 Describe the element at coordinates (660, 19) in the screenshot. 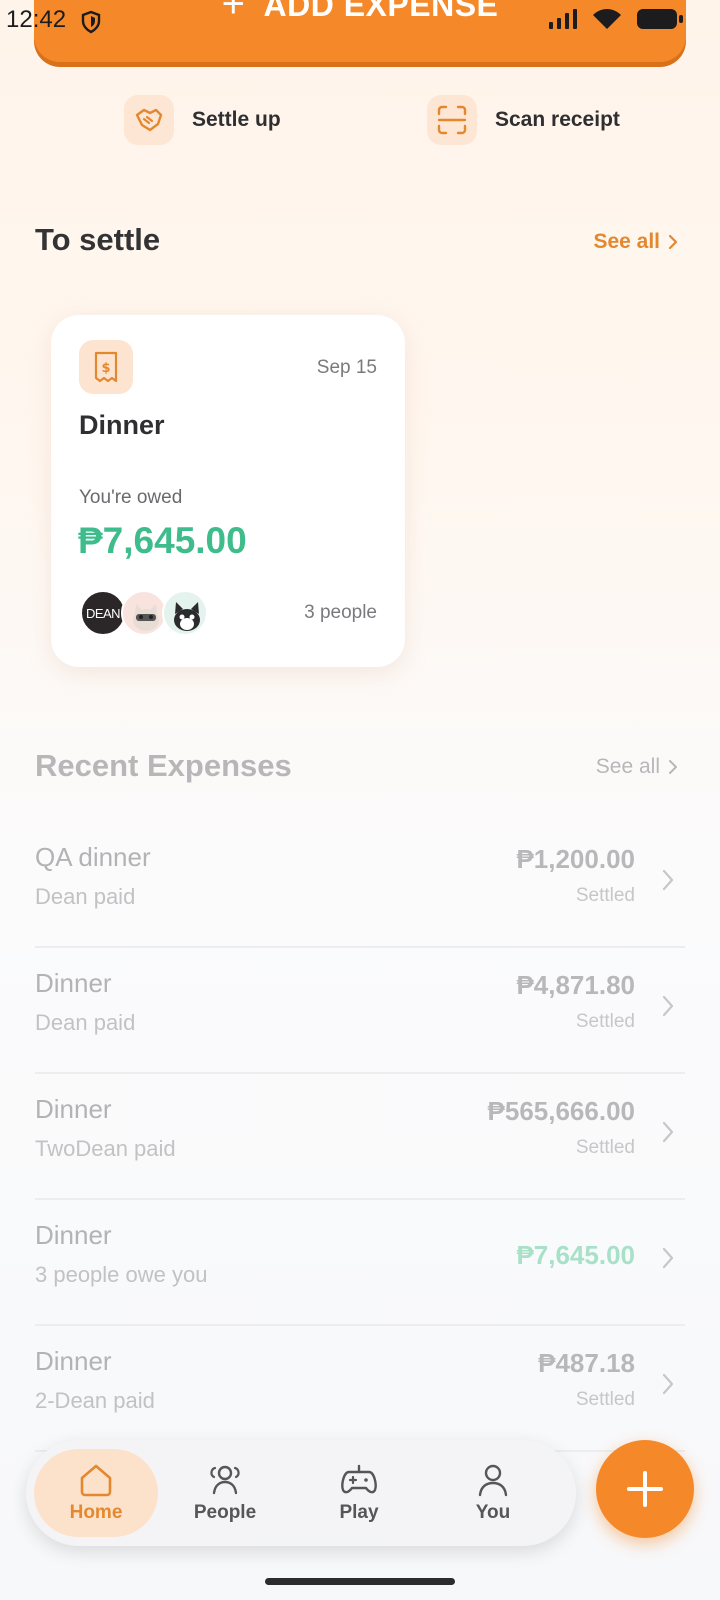

I see `battery-icon` at that location.